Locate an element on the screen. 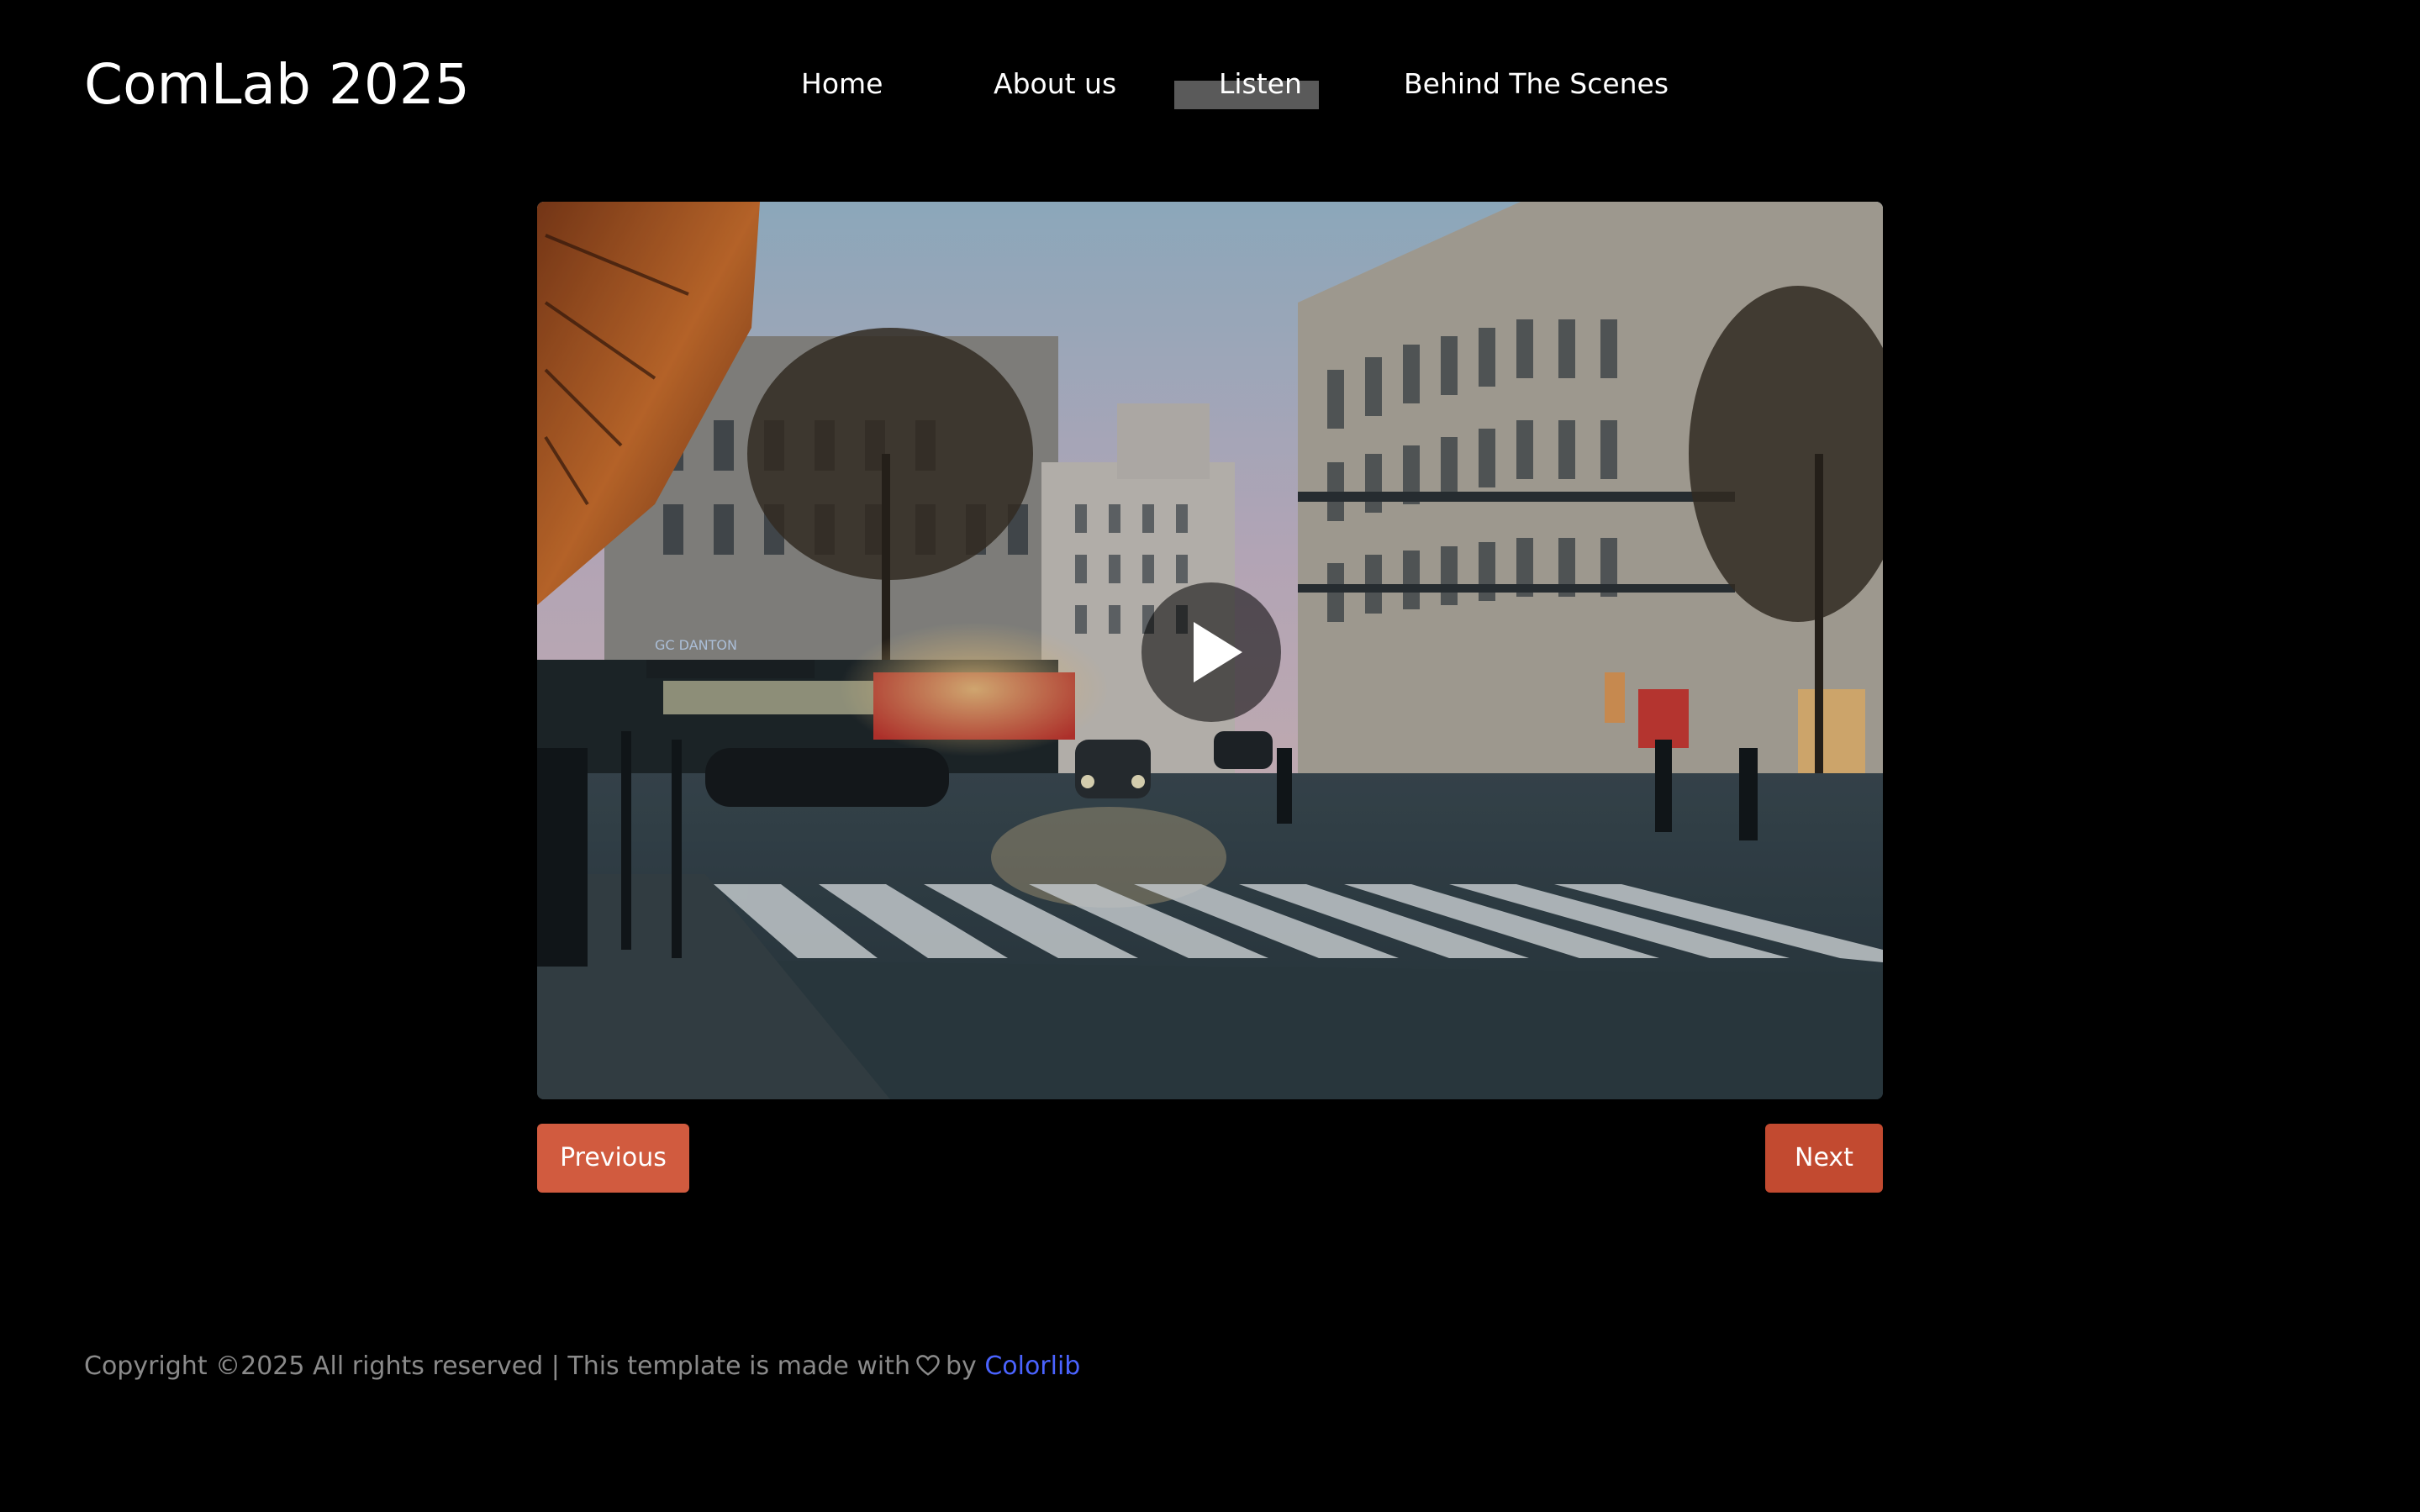 This screenshot has height=1512, width=2420. nav-item-behind-the-scenes: Behind The Scenes is located at coordinates (1536, 84).